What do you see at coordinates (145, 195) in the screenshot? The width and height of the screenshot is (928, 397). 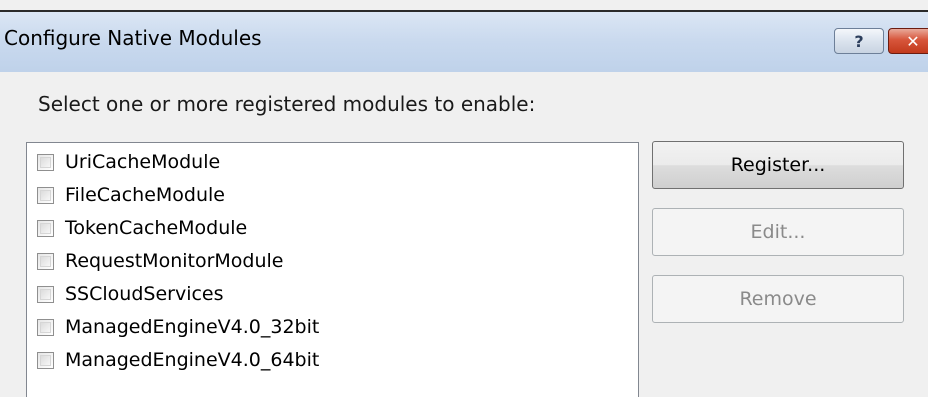 I see `list-item-label: FileCacheModule` at bounding box center [145, 195].